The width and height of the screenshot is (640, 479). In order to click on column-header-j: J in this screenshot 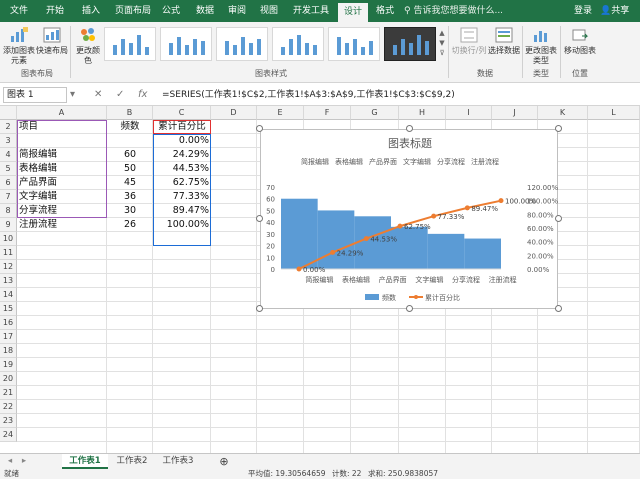, I will do `click(515, 113)`.